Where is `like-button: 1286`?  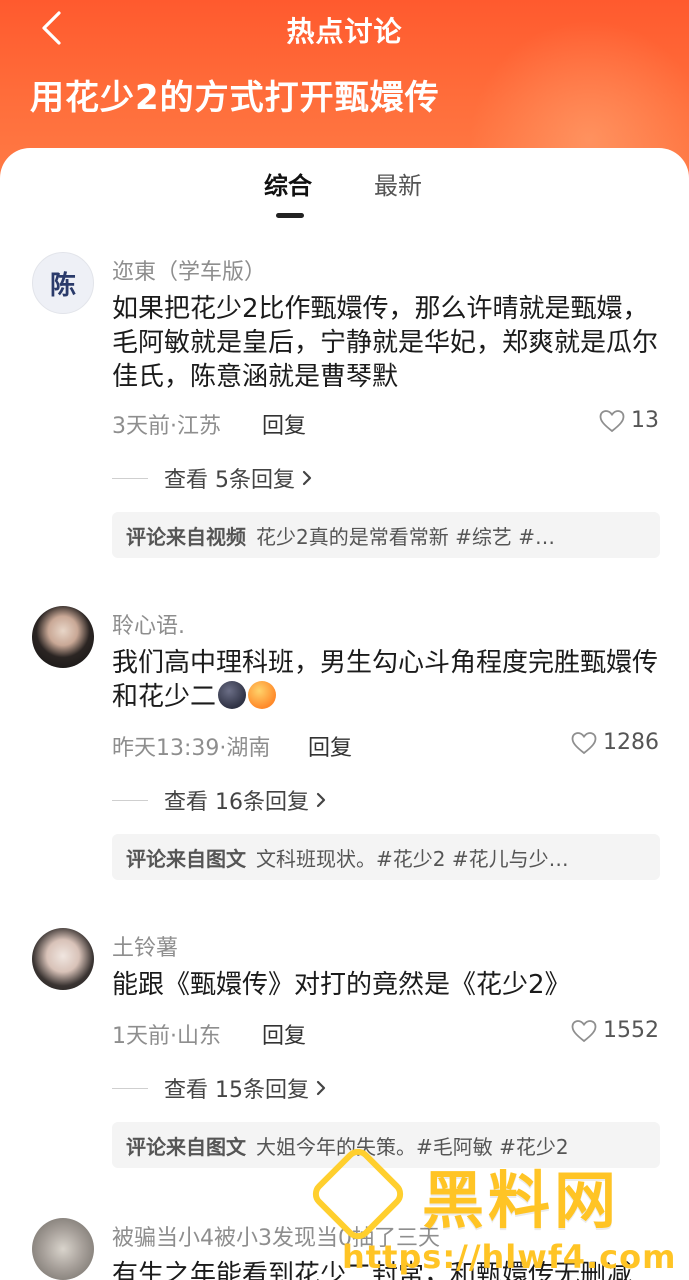 like-button: 1286 is located at coordinates (615, 742).